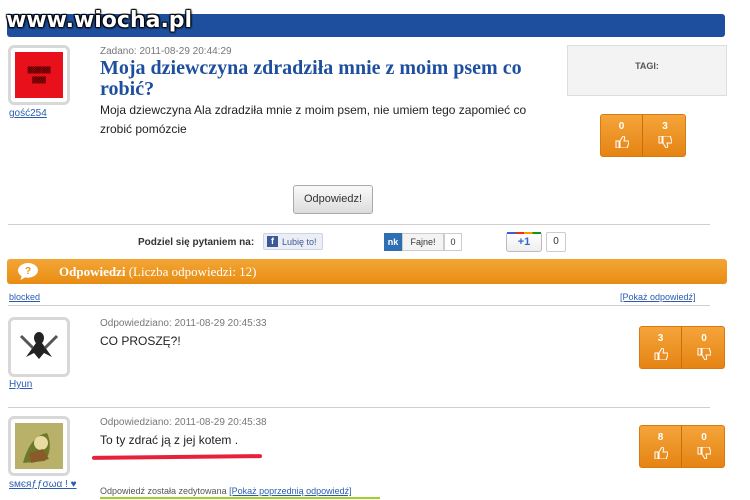 The height and width of the screenshot is (500, 750). What do you see at coordinates (453, 242) in the screenshot?
I see `nk-count: 0` at bounding box center [453, 242].